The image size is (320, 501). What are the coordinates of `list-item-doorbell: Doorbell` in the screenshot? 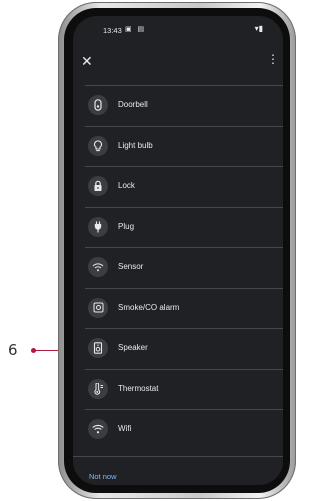 It's located at (184, 105).